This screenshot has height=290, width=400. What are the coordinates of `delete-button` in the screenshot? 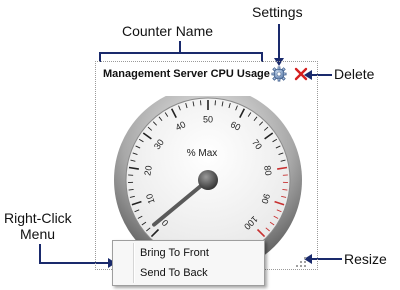 It's located at (301, 74).